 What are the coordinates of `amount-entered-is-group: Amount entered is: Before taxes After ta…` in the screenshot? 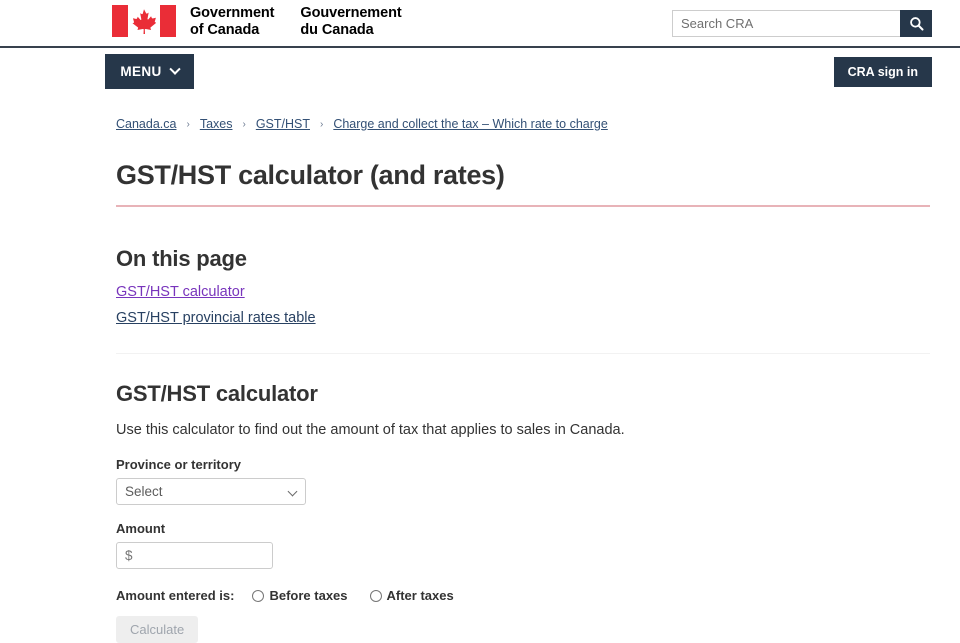 It's located at (523, 595).